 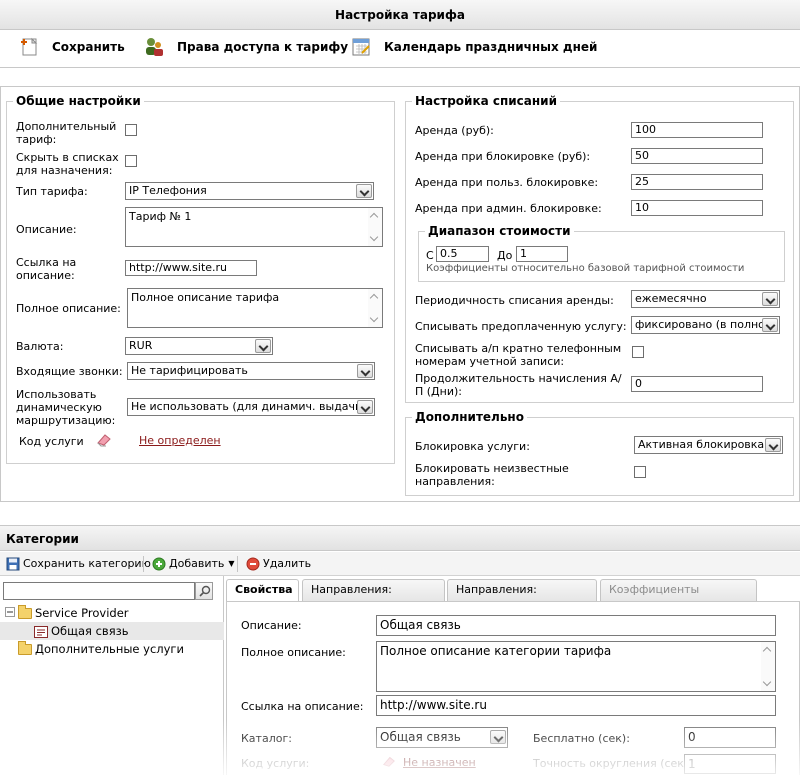 What do you see at coordinates (638, 352) in the screenshot?
I see `multiple-numbers-checkbox` at bounding box center [638, 352].